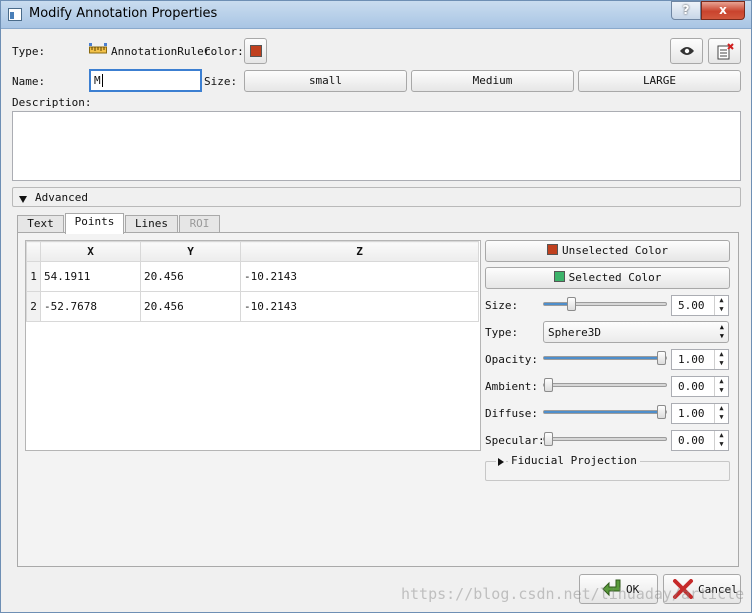 The image size is (752, 613). I want to click on visibility-toggle-button, so click(686, 51).